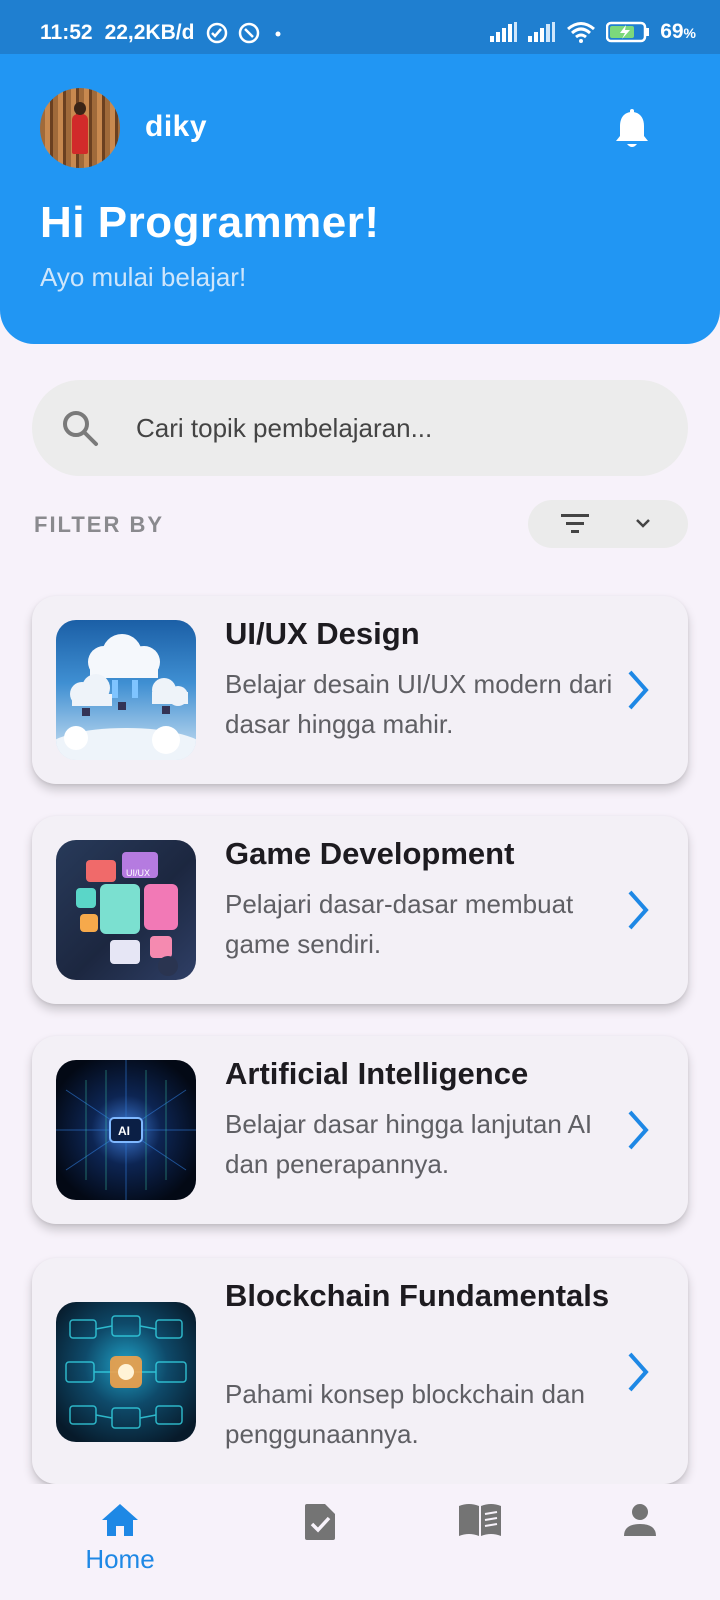 This screenshot has height=1600, width=720. I want to click on app-ui-illustration: UI/UX, so click(127, 914).